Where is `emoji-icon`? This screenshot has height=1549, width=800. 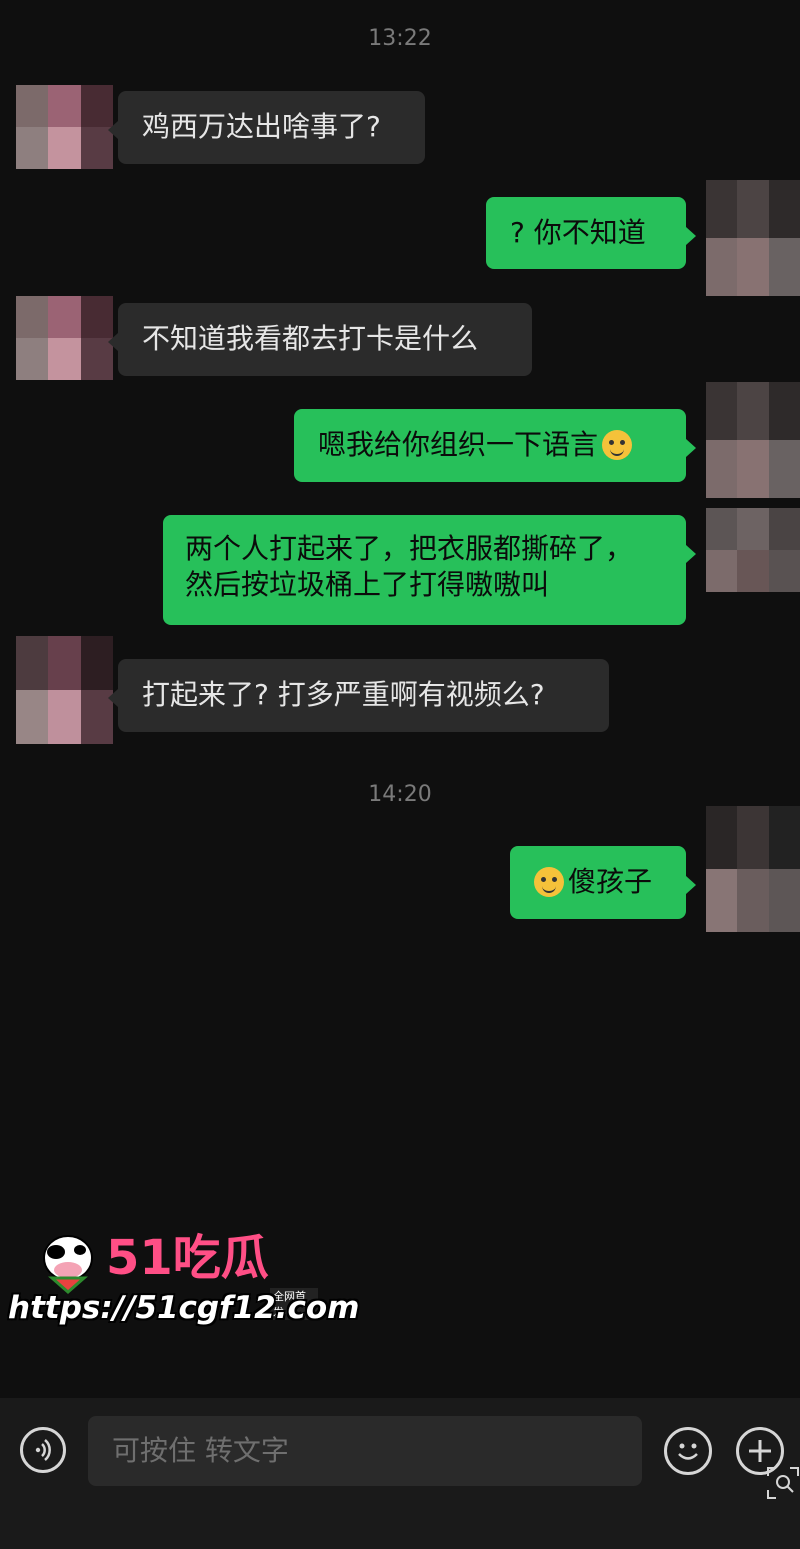 emoji-icon is located at coordinates (688, 1451).